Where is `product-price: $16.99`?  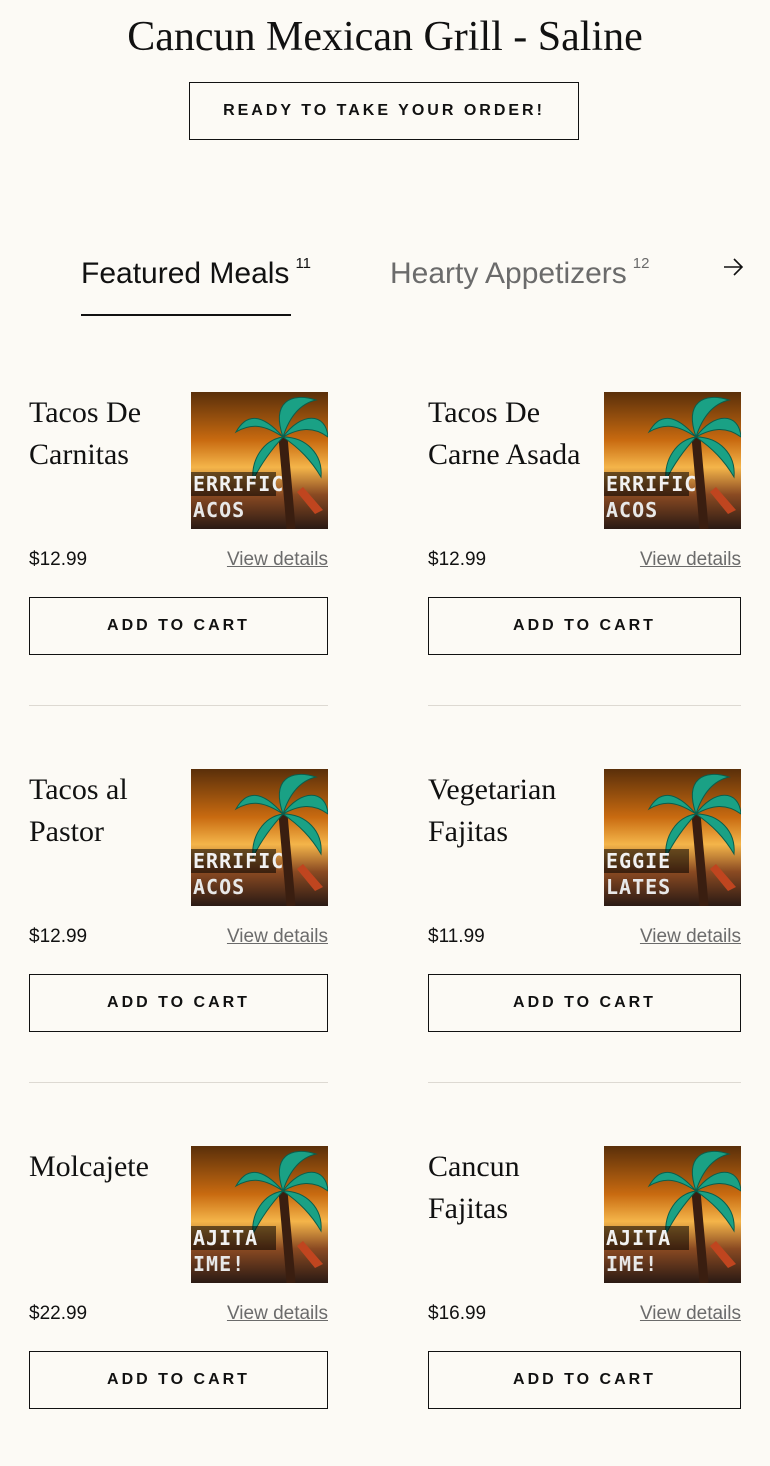 product-price: $16.99 is located at coordinates (457, 1313).